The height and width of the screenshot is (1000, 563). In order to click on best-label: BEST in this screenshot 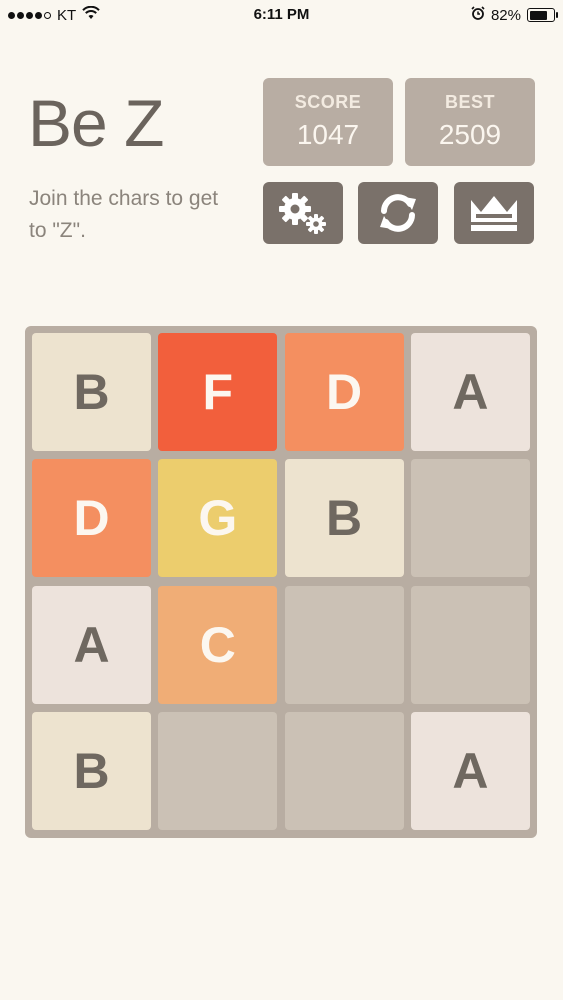, I will do `click(469, 102)`.